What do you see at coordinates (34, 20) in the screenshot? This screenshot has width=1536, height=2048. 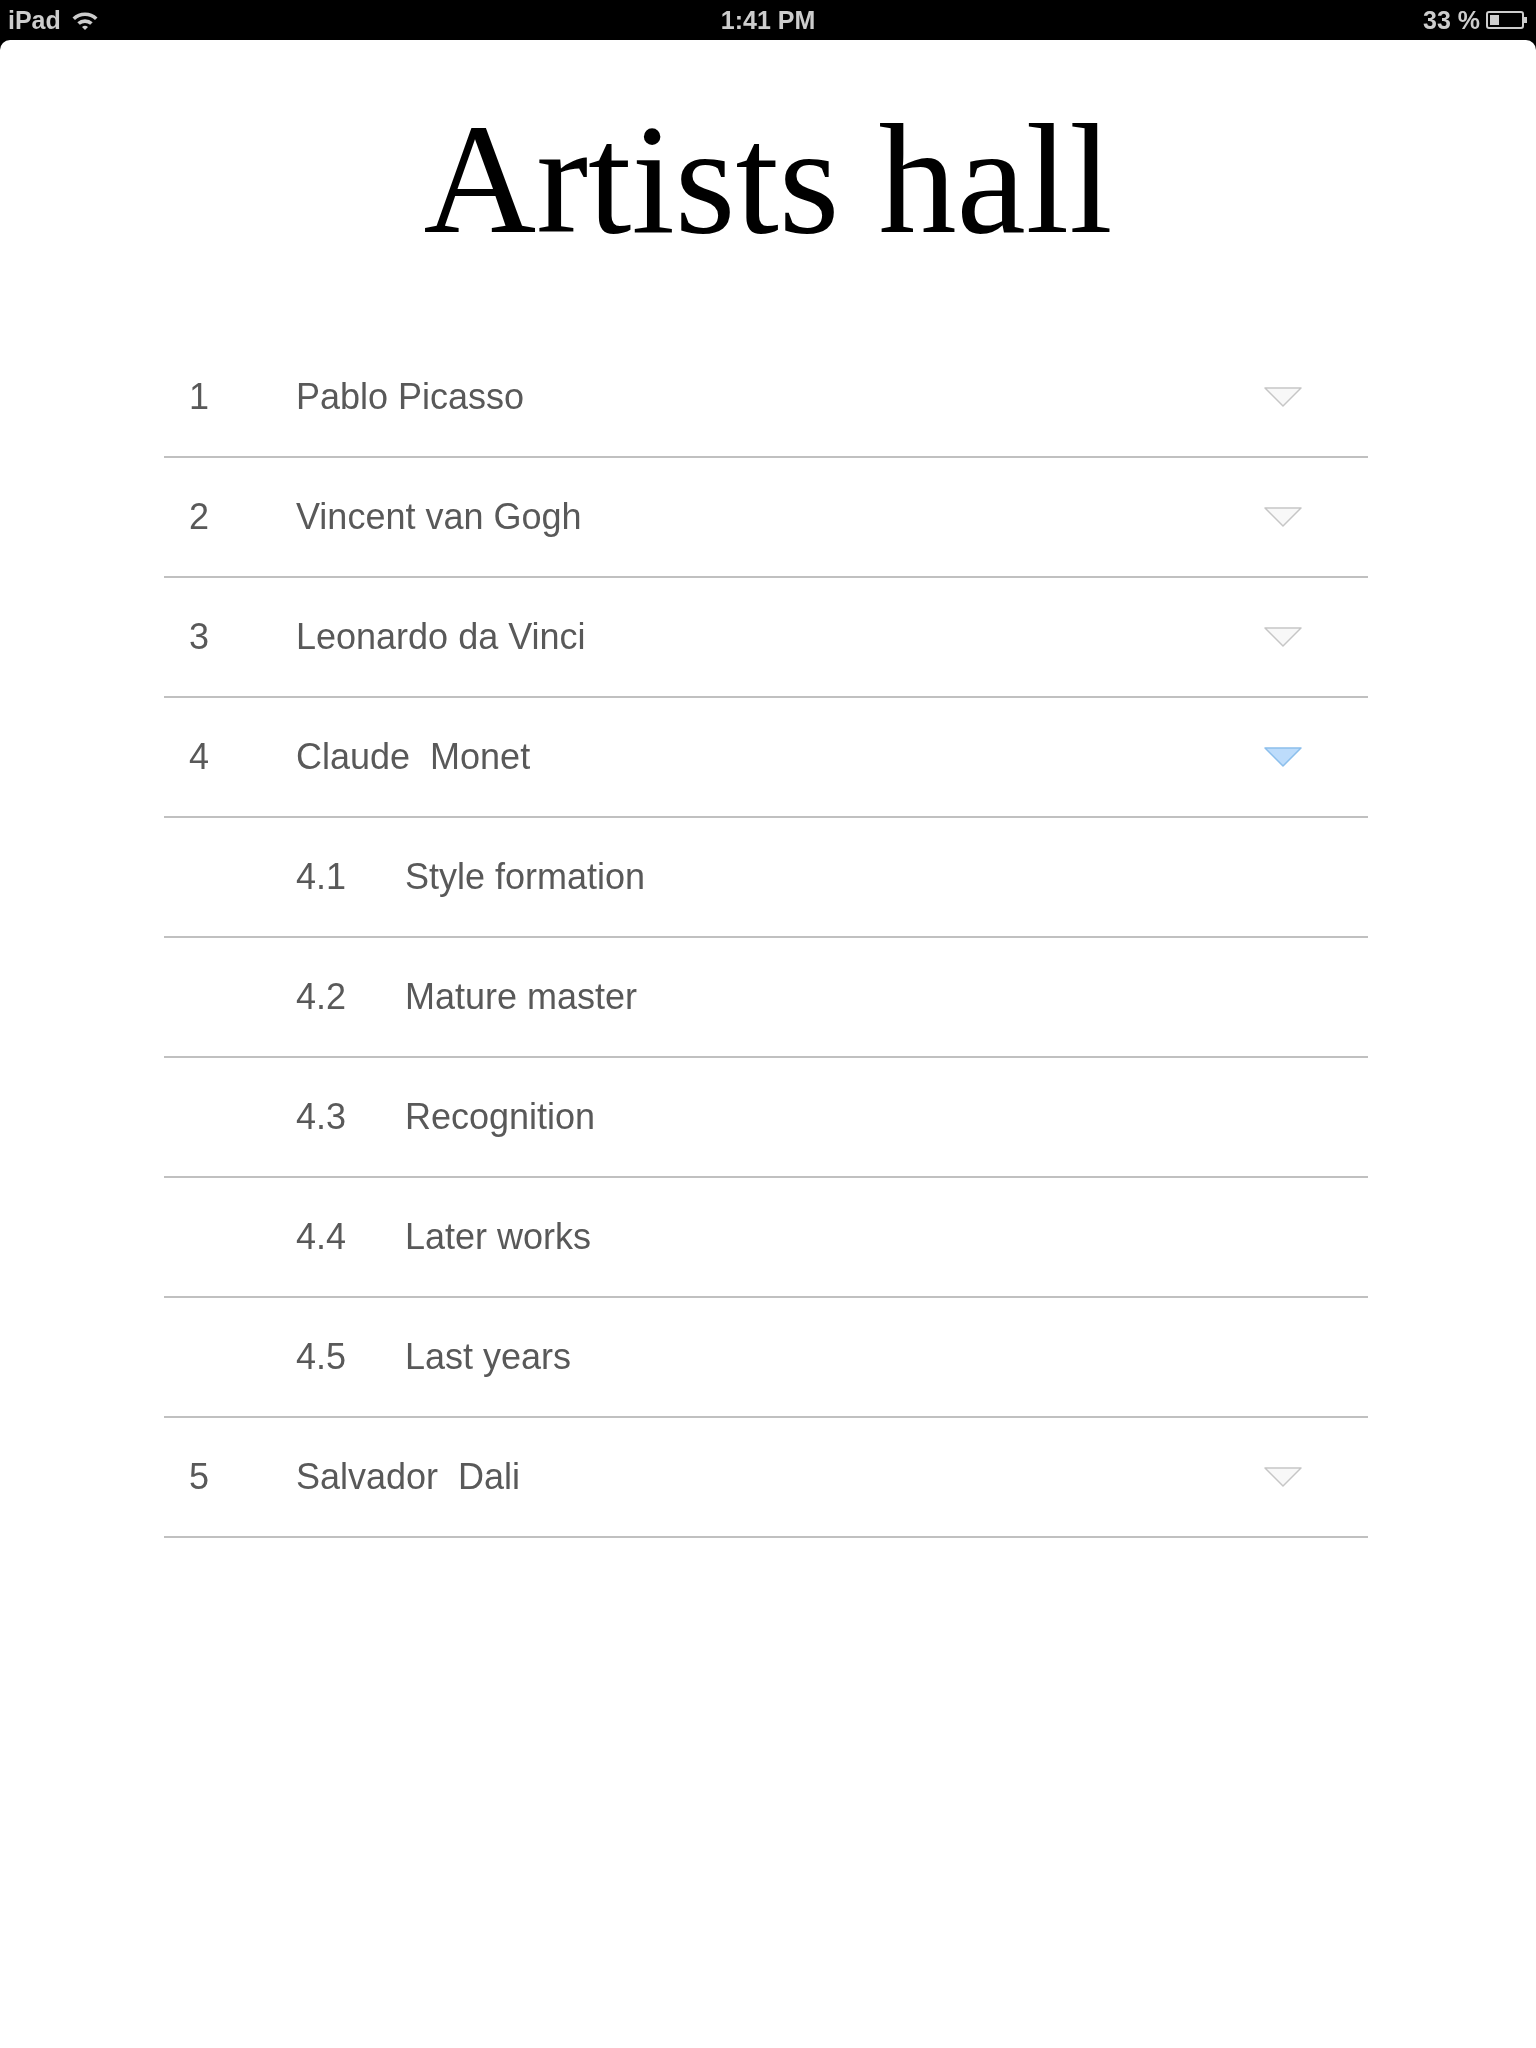 I see `device-name: iPad` at bounding box center [34, 20].